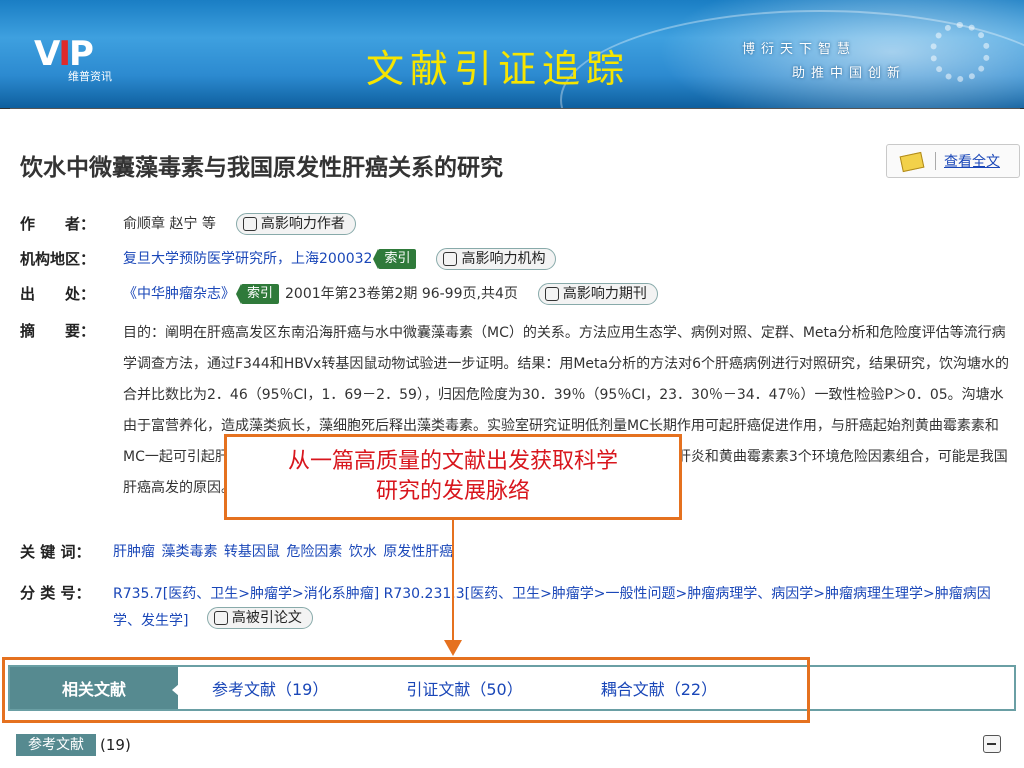  I want to click on tab-references: 参考文献（19）, so click(270, 688).